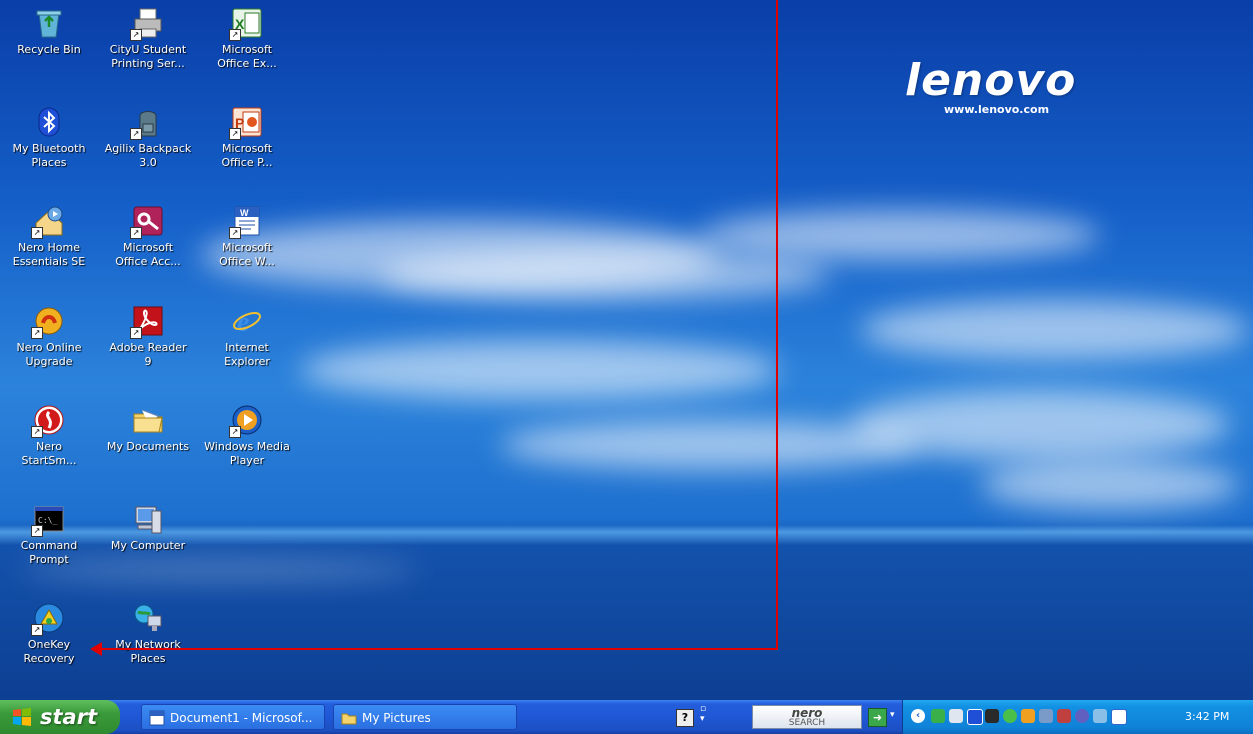  Describe the element at coordinates (244, 213) in the screenshot. I see `svg-text: W` at that location.